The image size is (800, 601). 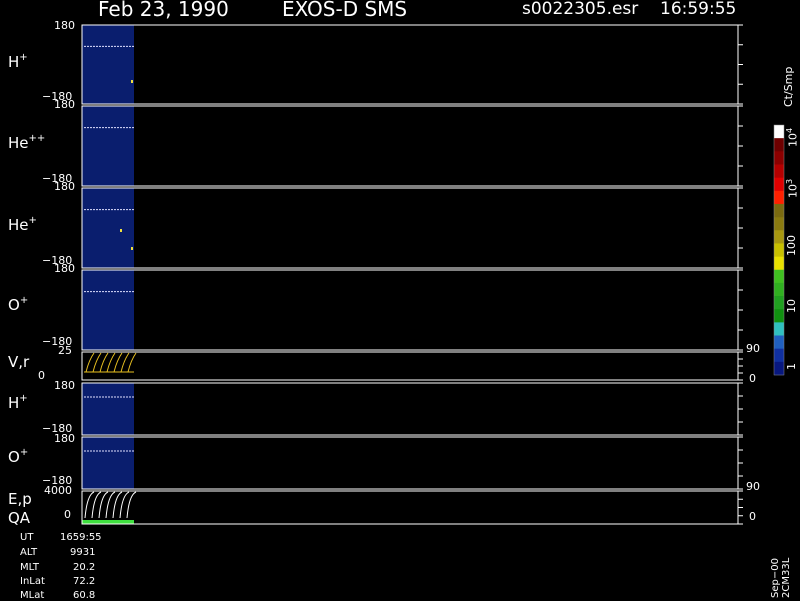 I want to click on footer-alt-label: ALT, so click(x=29, y=552).